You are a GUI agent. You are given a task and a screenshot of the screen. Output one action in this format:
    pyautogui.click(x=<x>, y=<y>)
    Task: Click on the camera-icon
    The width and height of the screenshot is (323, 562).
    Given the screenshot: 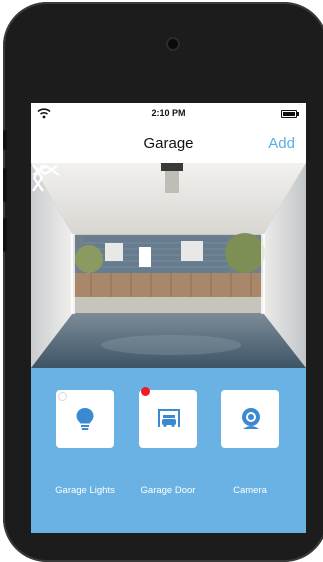 What is the action you would take?
    pyautogui.click(x=251, y=418)
    